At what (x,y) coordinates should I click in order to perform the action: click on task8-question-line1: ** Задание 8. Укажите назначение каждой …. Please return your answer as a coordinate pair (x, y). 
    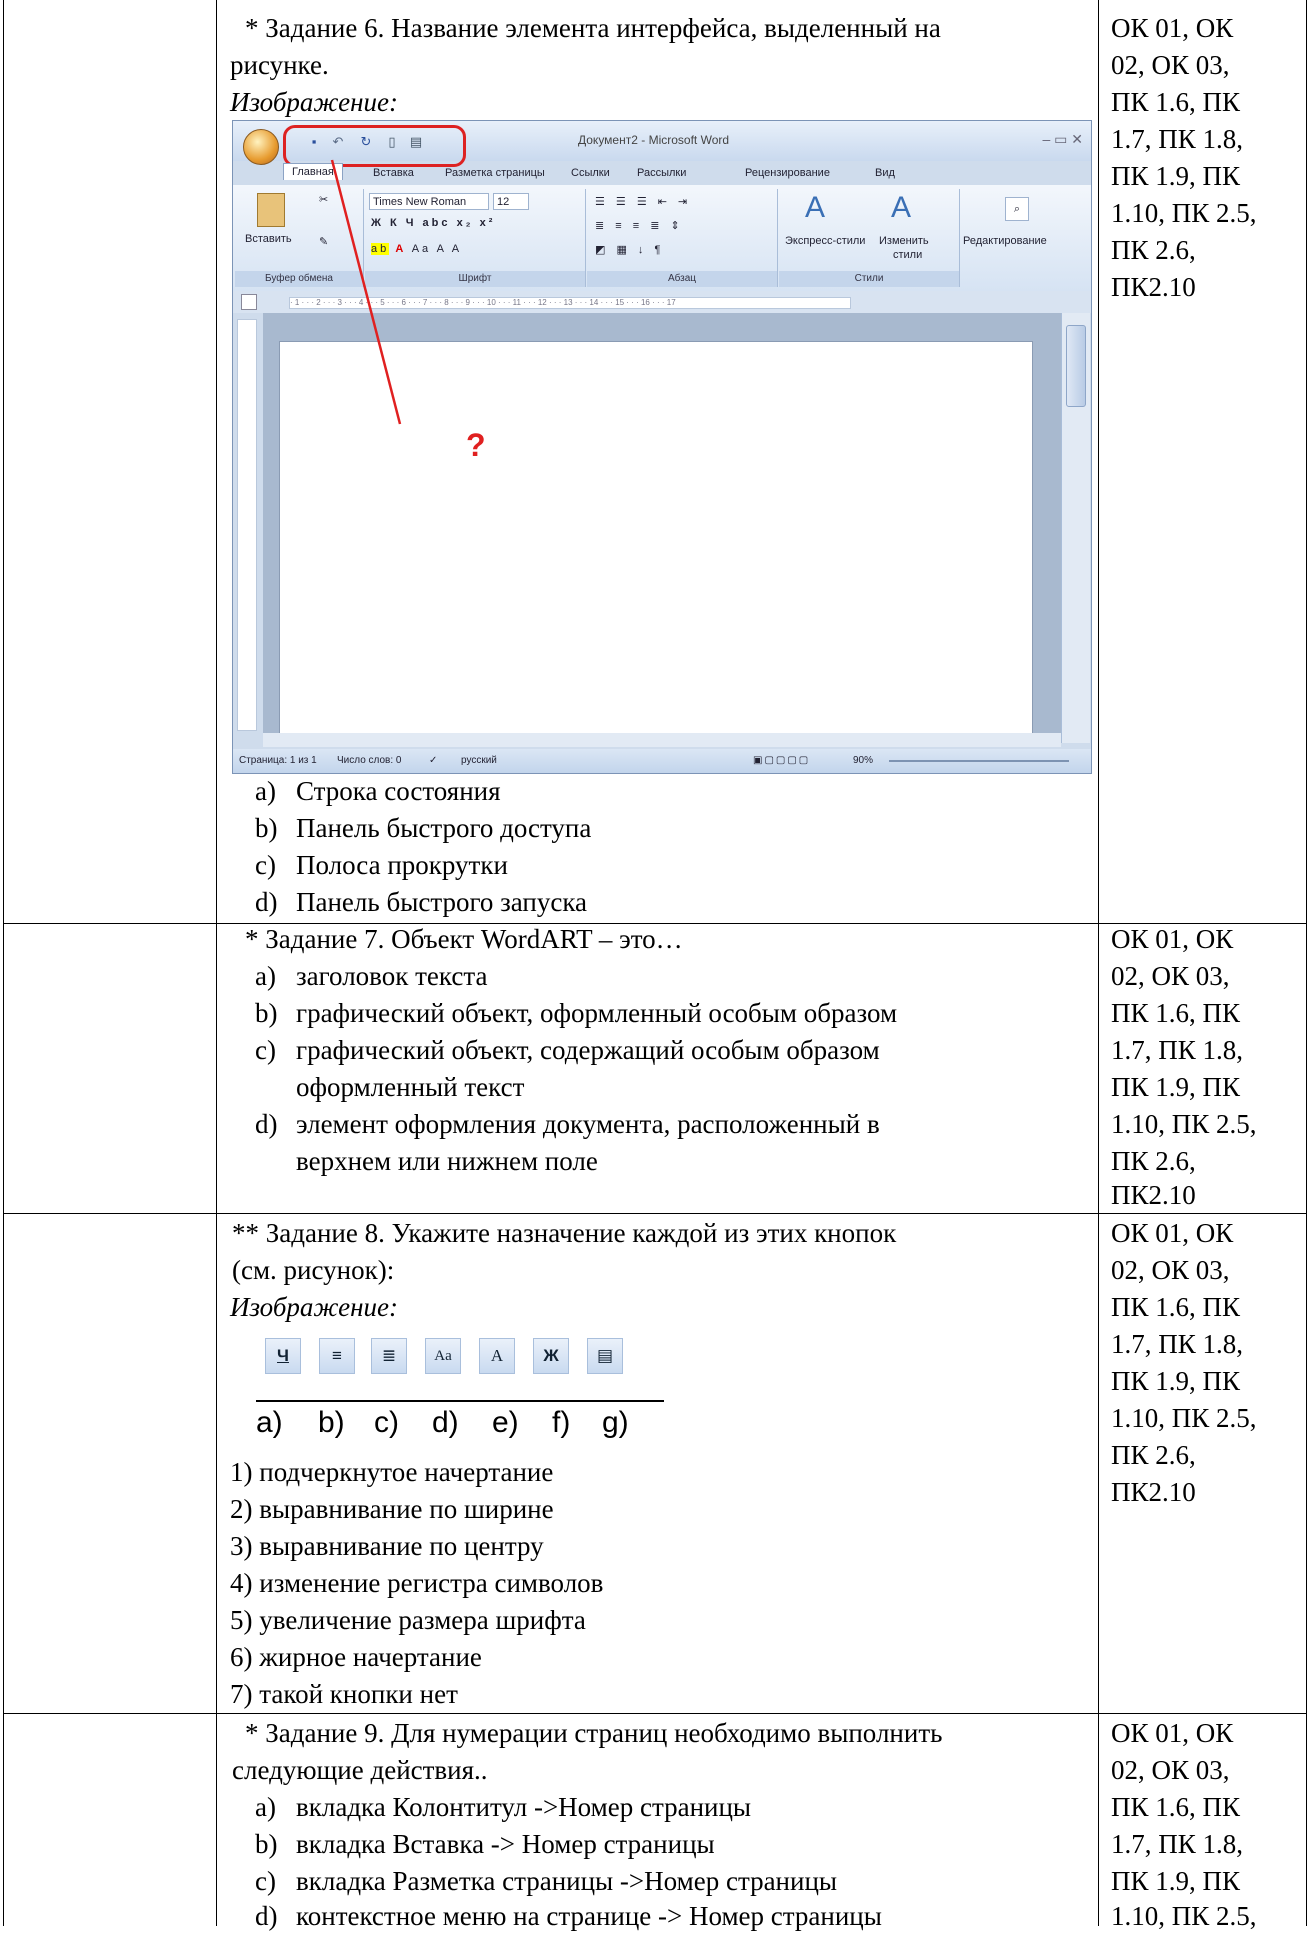
    Looking at the image, I should click on (564, 1233).